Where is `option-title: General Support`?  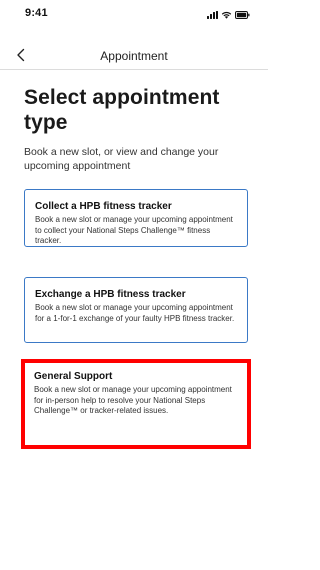 option-title: General Support is located at coordinates (73, 376).